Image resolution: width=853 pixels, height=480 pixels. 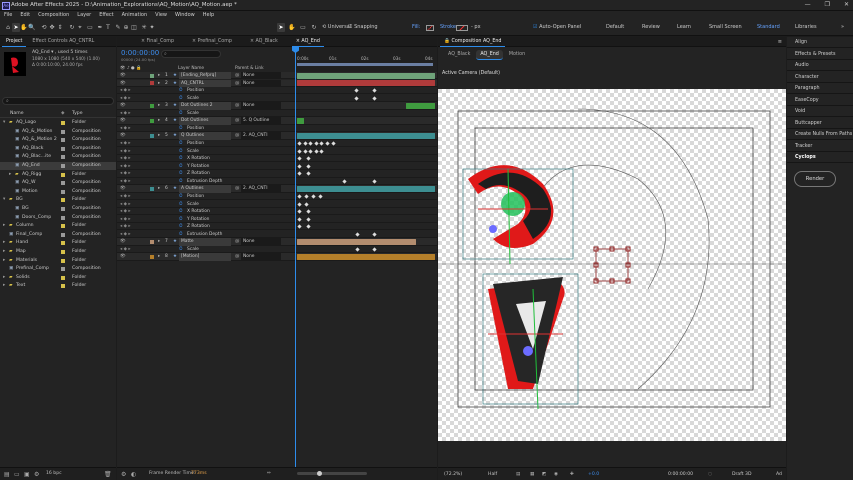 I want to click on home-icon: ⌂, so click(x=8, y=27).